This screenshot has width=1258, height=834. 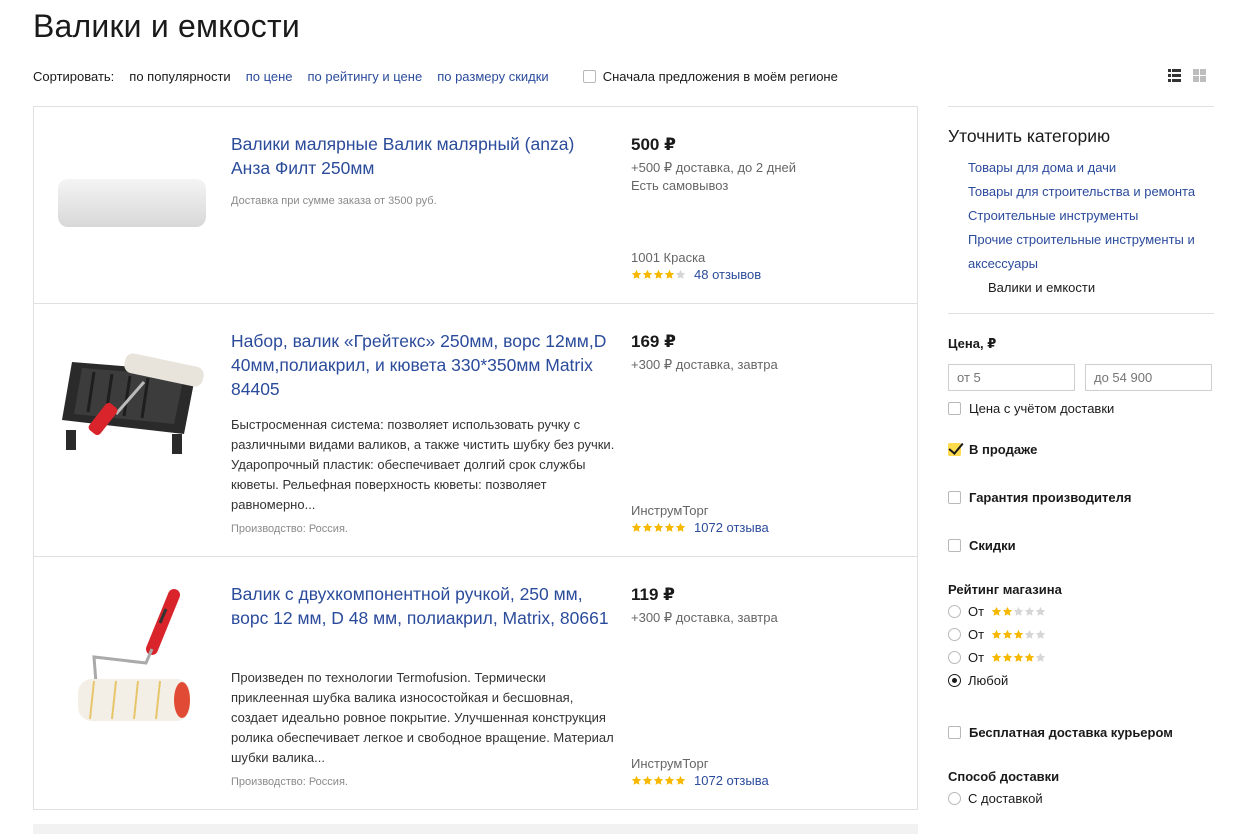 I want to click on warranty-label: Гарантия производителя, so click(x=1050, y=497).